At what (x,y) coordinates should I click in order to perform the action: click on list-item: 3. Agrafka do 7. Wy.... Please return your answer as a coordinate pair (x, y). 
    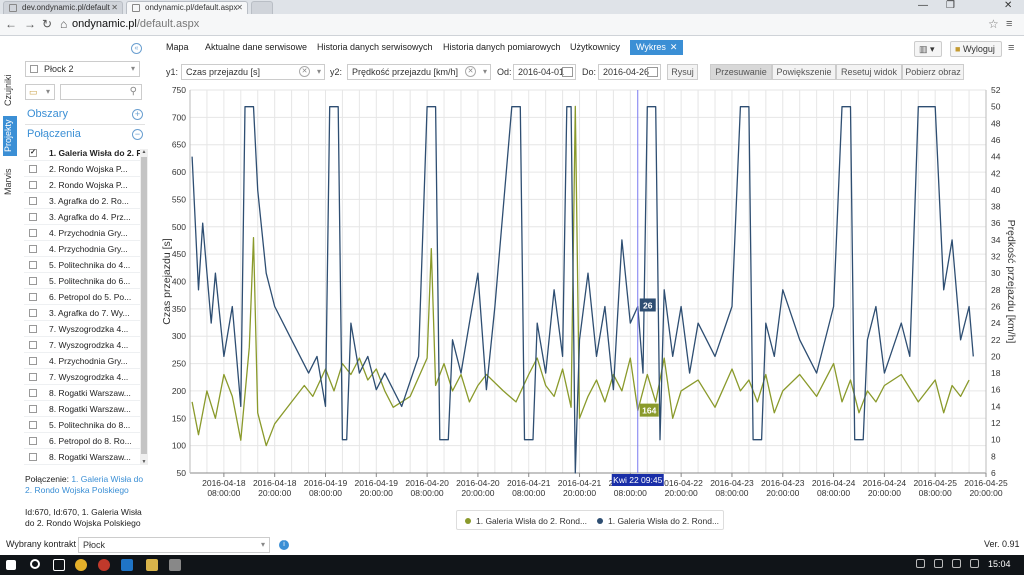
    Looking at the image, I should click on (82, 313).